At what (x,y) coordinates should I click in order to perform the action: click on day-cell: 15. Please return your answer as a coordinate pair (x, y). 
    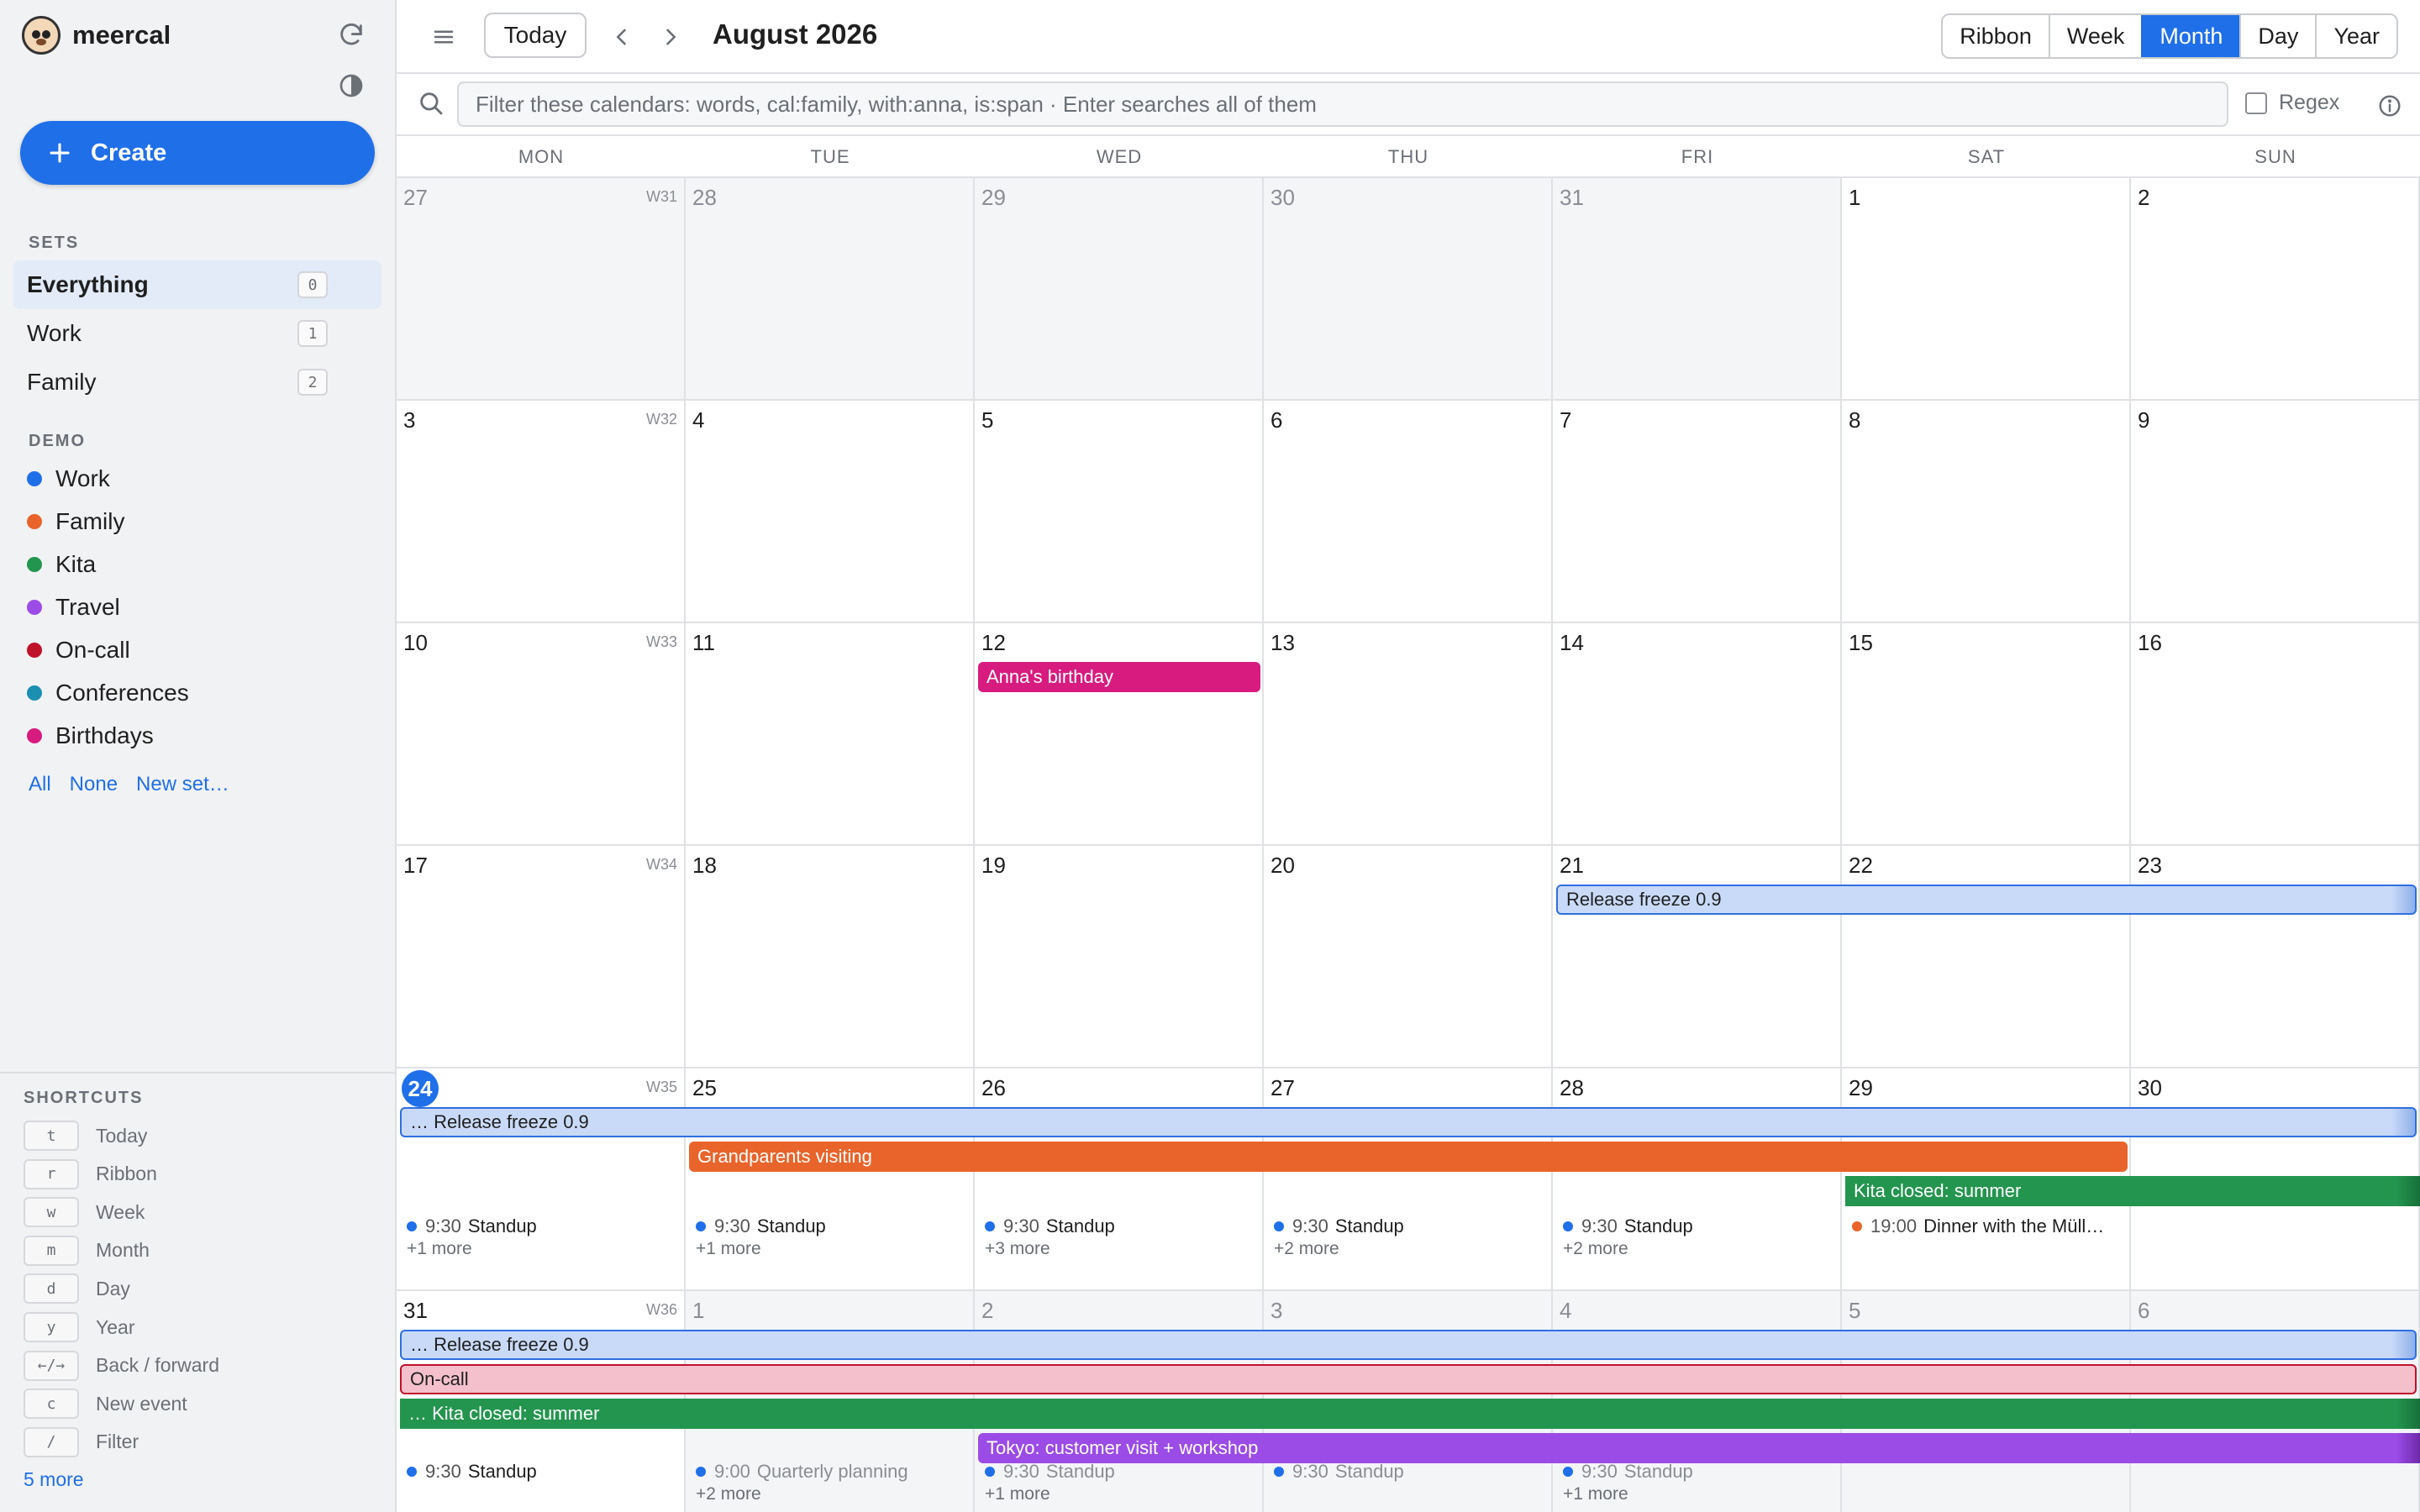
    Looking at the image, I should click on (1986, 734).